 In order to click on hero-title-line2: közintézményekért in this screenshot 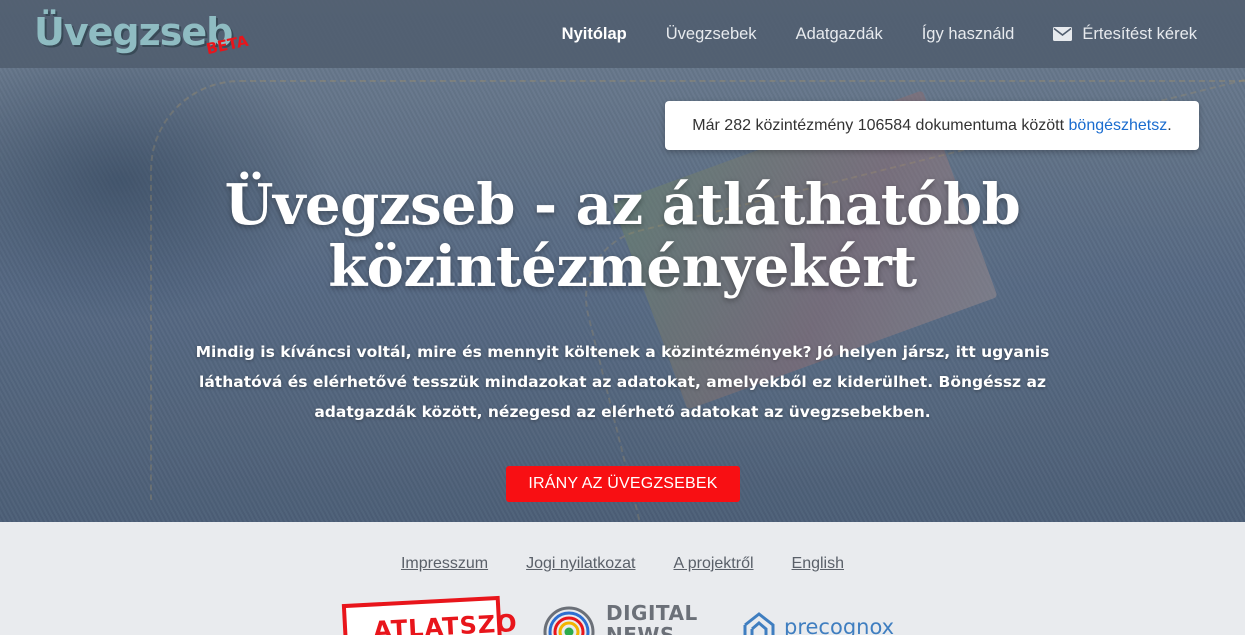, I will do `click(622, 267)`.